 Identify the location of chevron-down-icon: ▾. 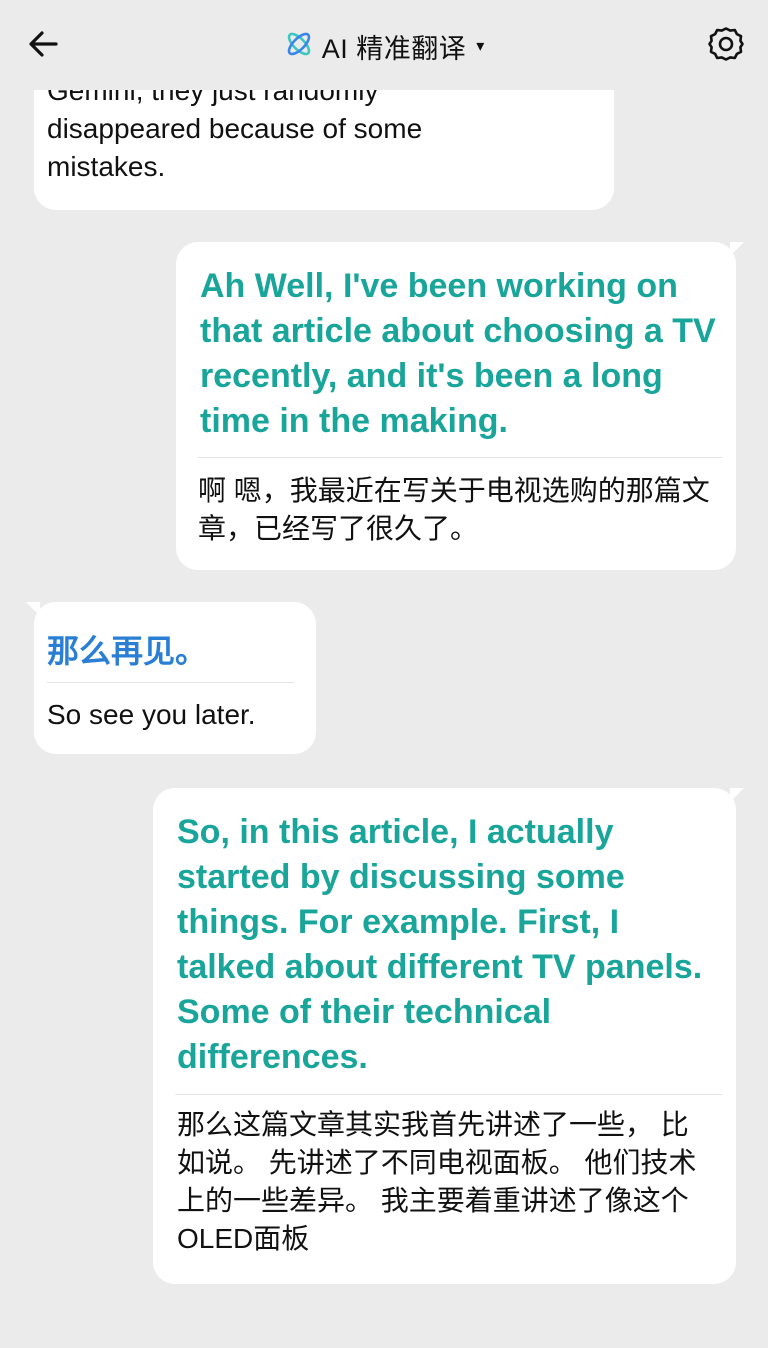
(480, 46).